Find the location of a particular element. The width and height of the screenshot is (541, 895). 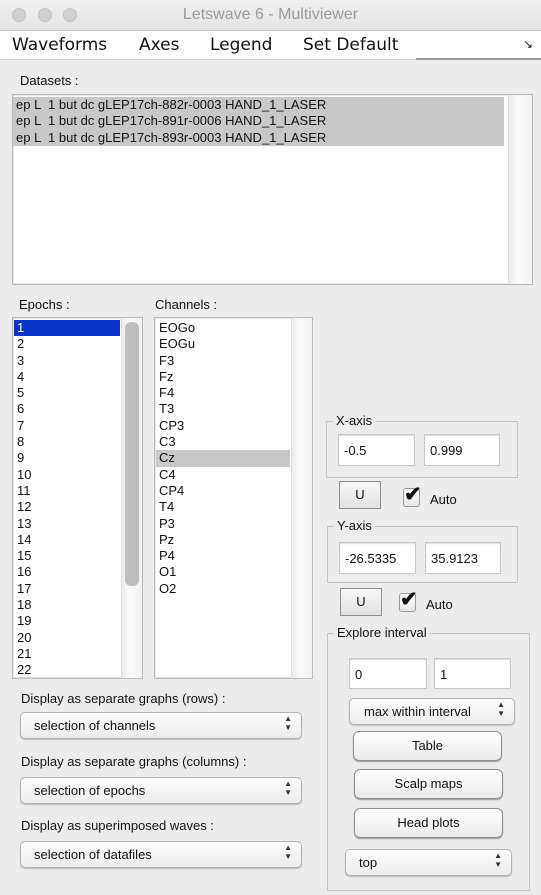

epoch-item: 5 is located at coordinates (67, 393).